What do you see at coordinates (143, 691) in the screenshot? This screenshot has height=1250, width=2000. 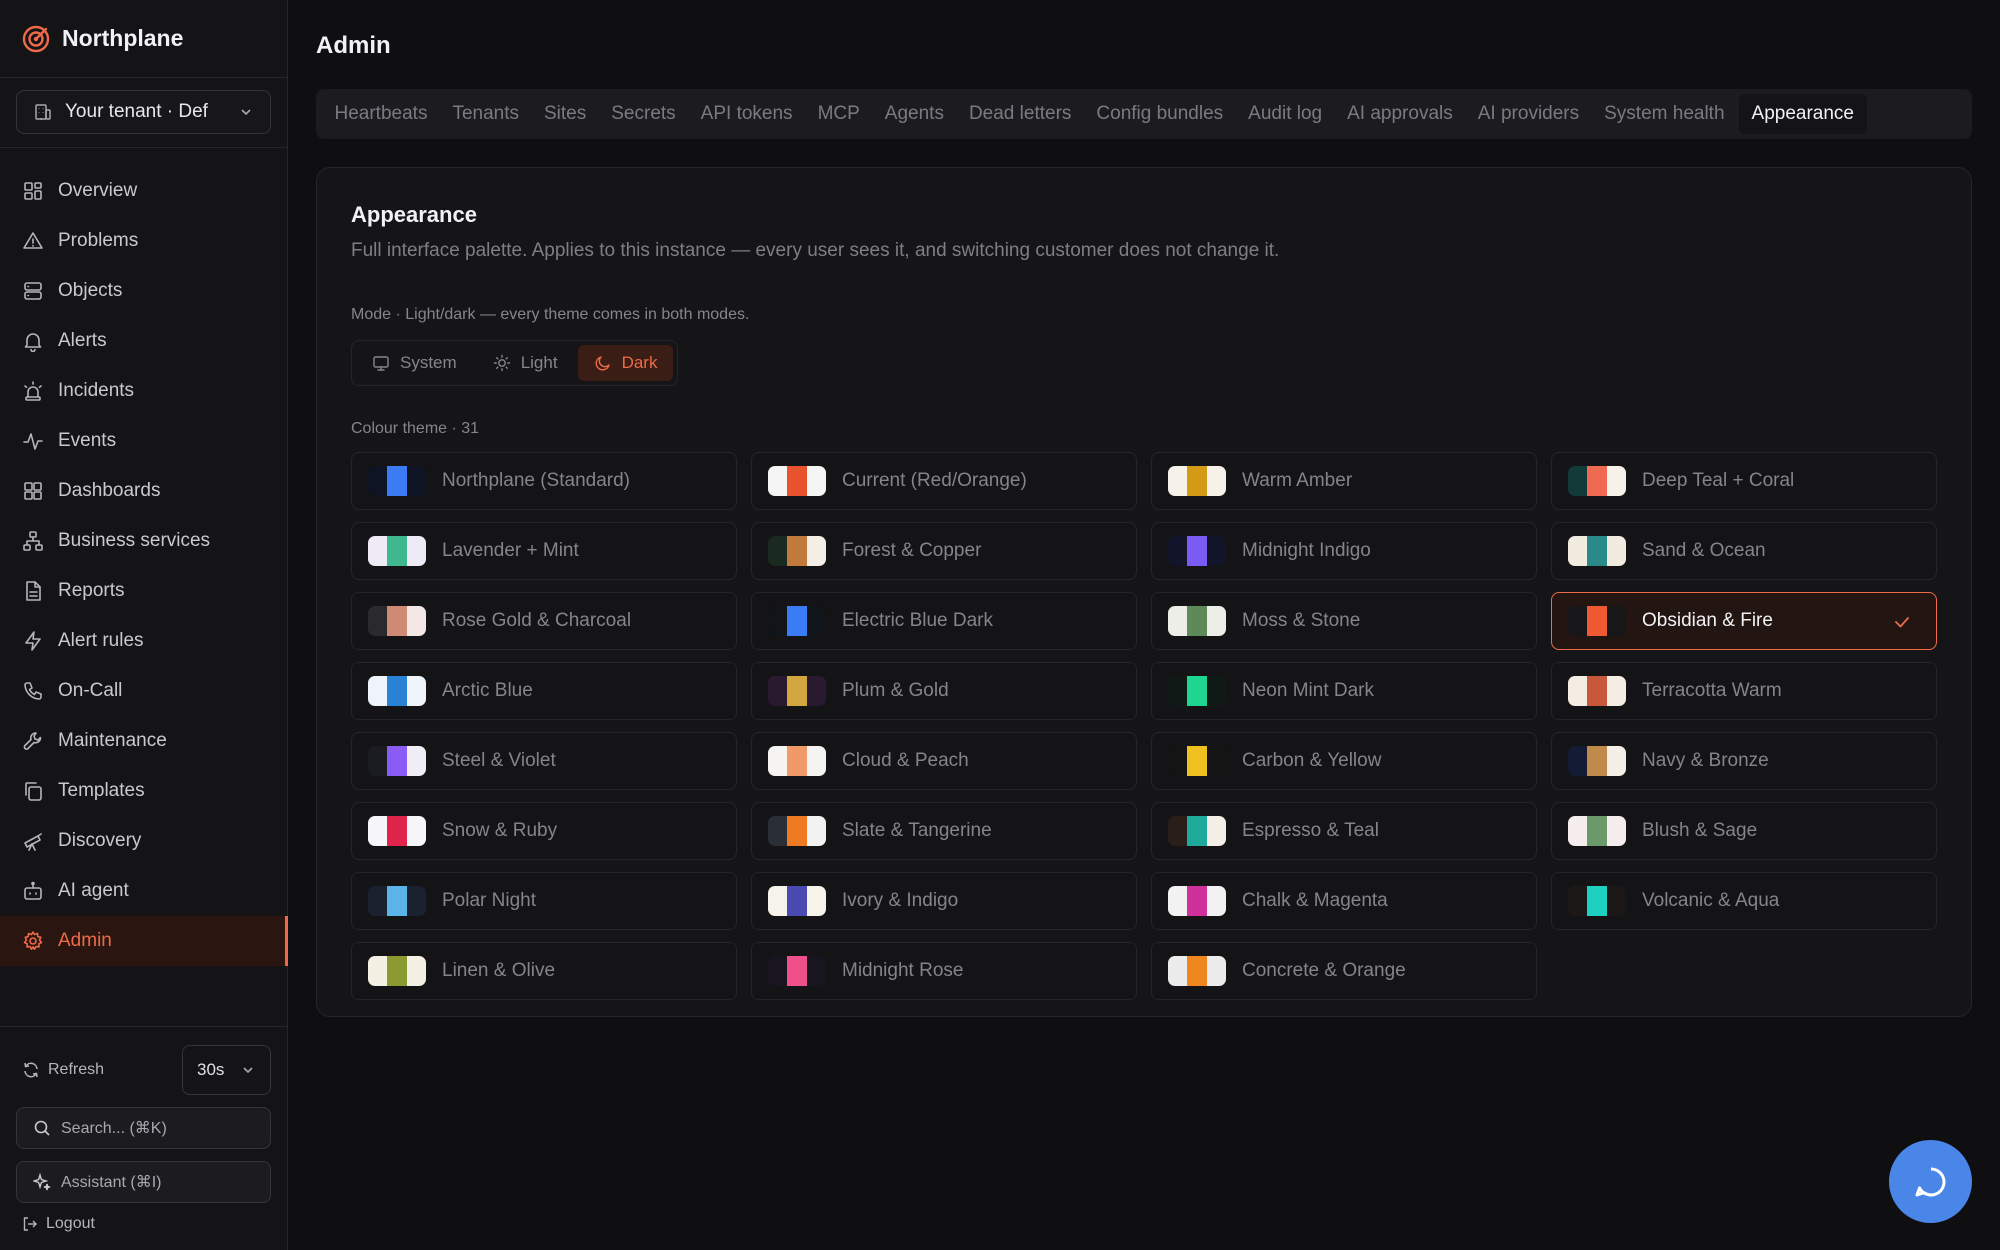 I see `sidebar-item-on-call: On-Call` at bounding box center [143, 691].